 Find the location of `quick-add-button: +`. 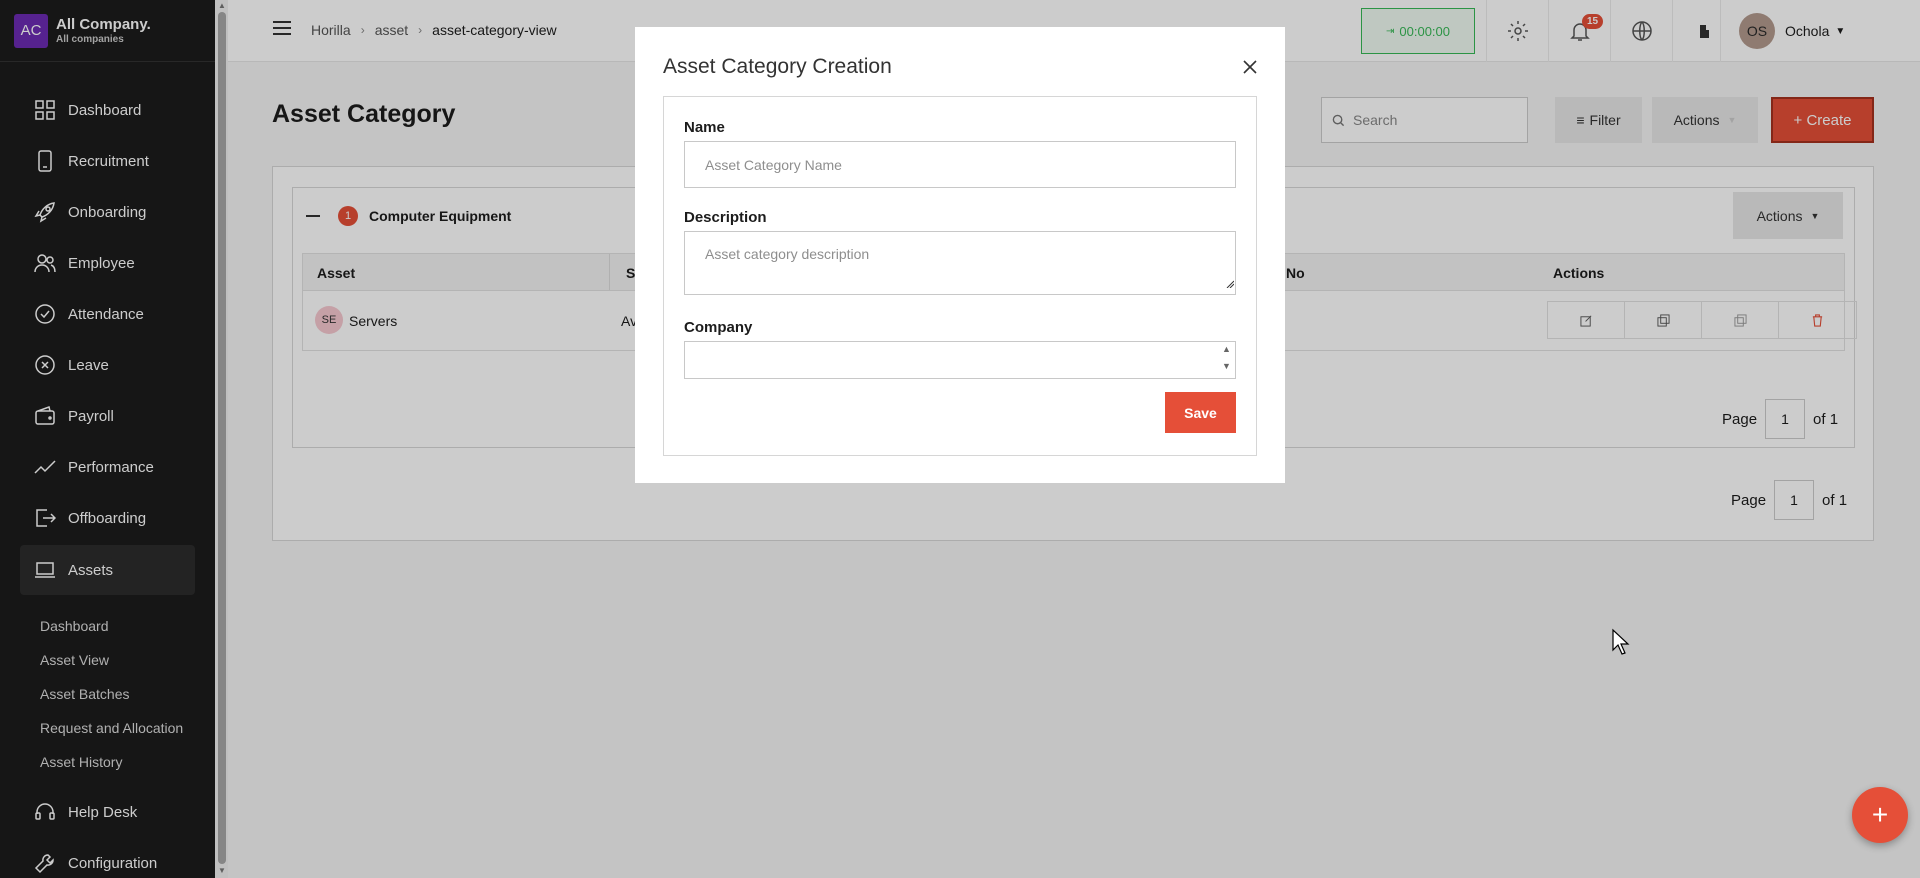

quick-add-button: + is located at coordinates (1880, 815).